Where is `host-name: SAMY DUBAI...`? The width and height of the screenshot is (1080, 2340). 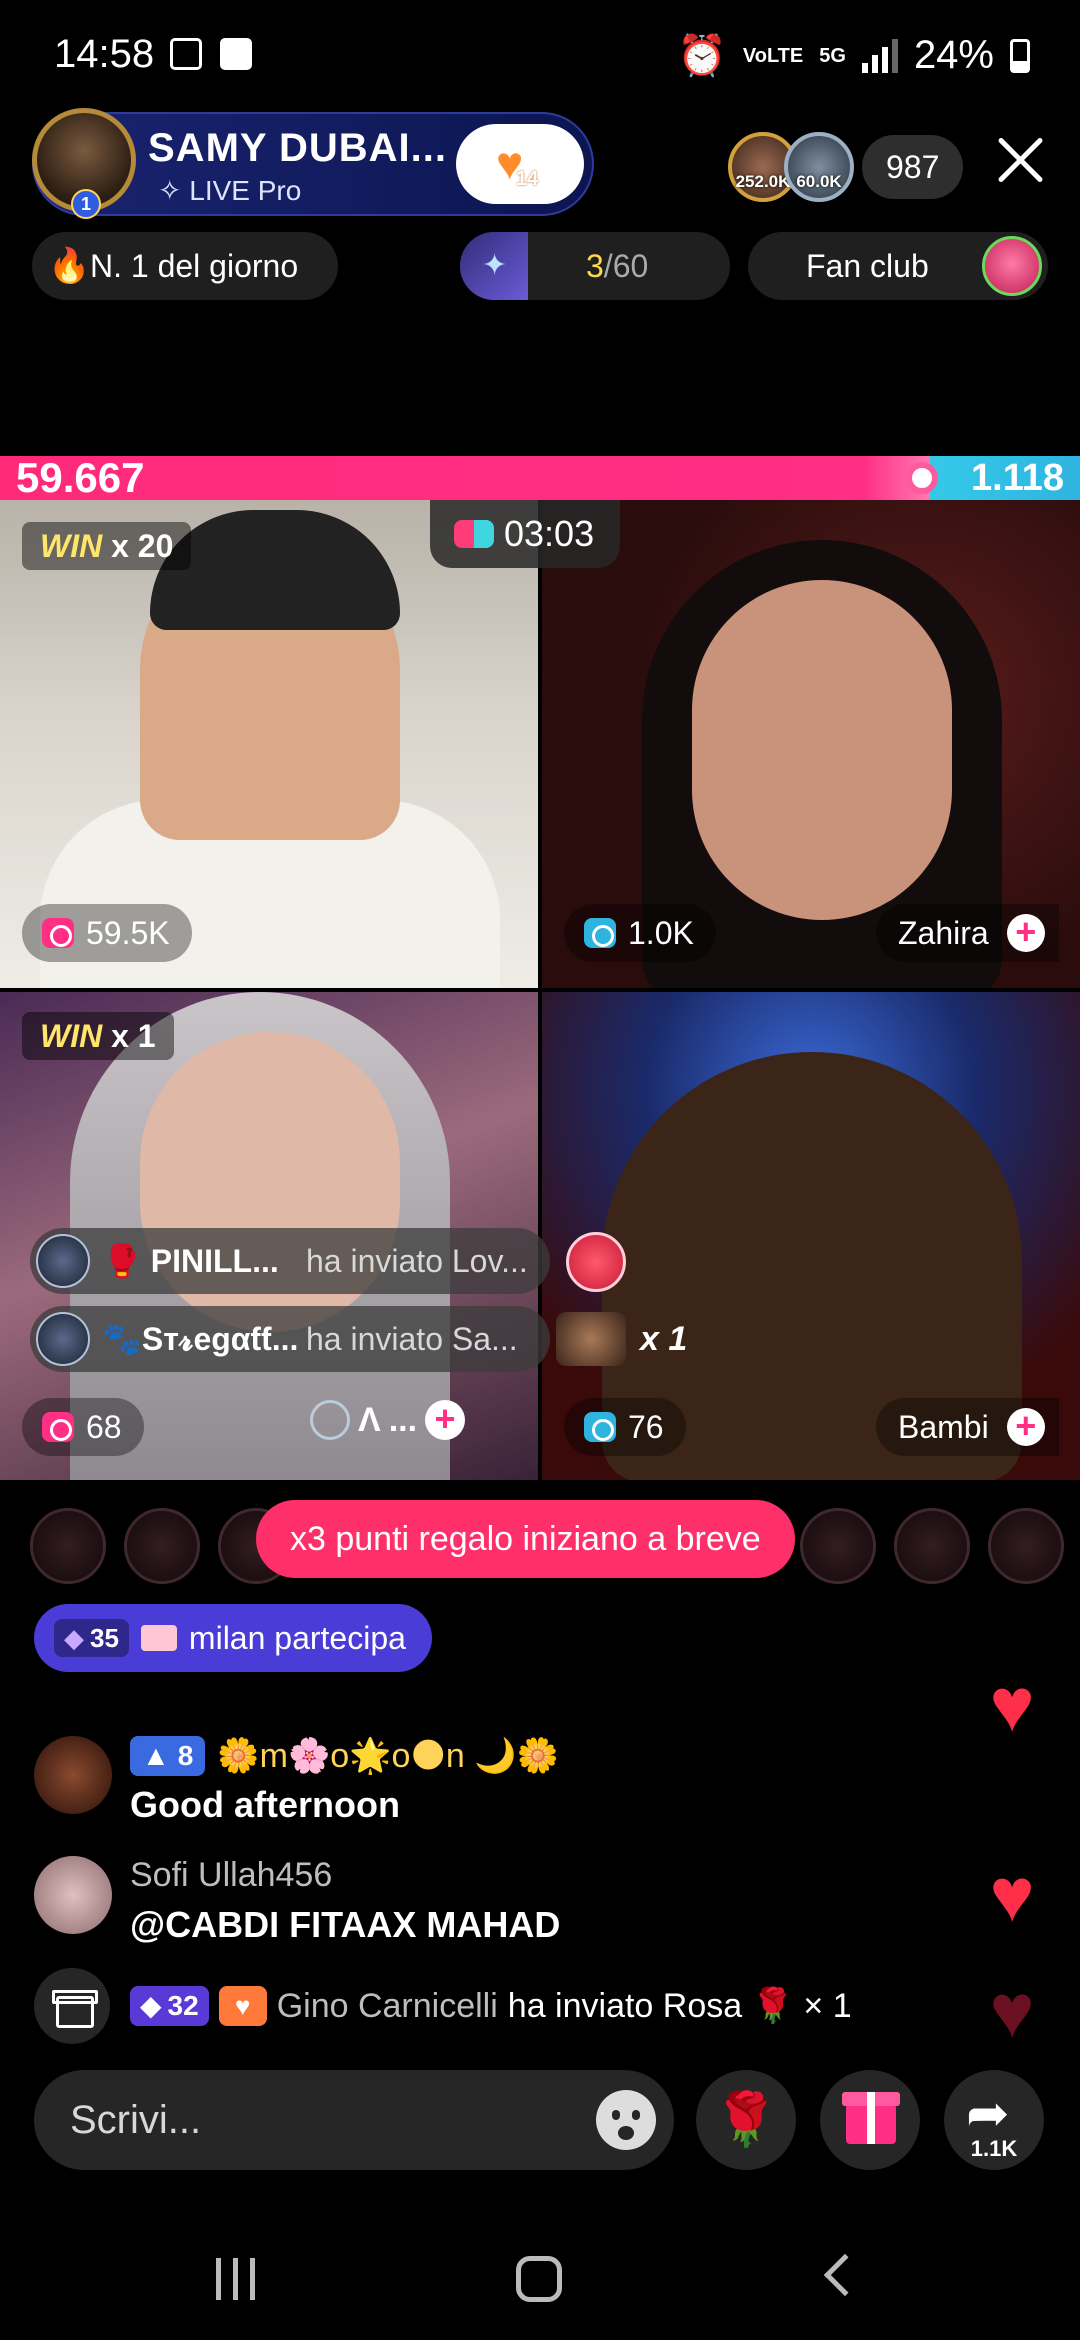 host-name: SAMY DUBAI... is located at coordinates (297, 148).